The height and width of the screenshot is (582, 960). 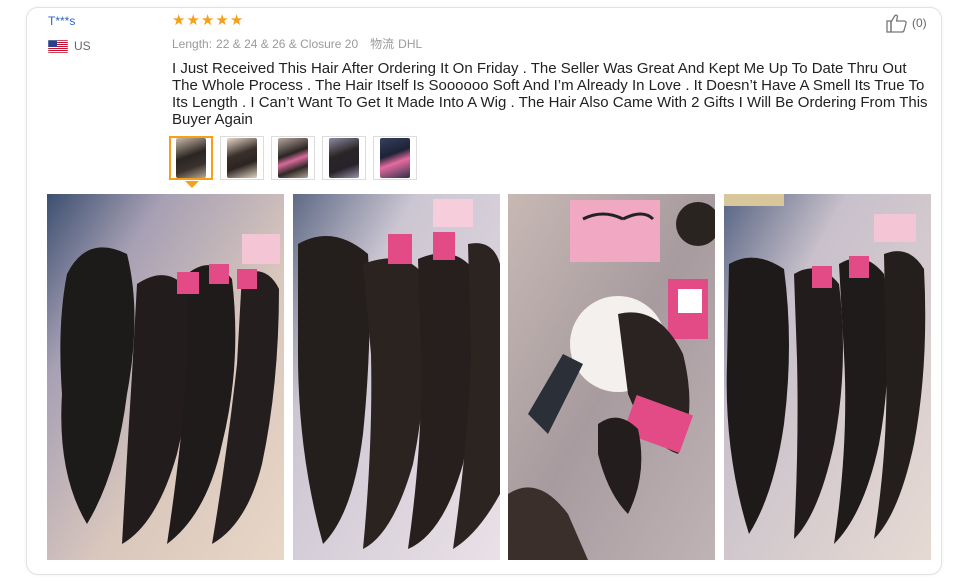 I want to click on product-attributes: Length: 22 & 24 & 26 & Closure 20 物流 DHL, so click(x=303, y=43).